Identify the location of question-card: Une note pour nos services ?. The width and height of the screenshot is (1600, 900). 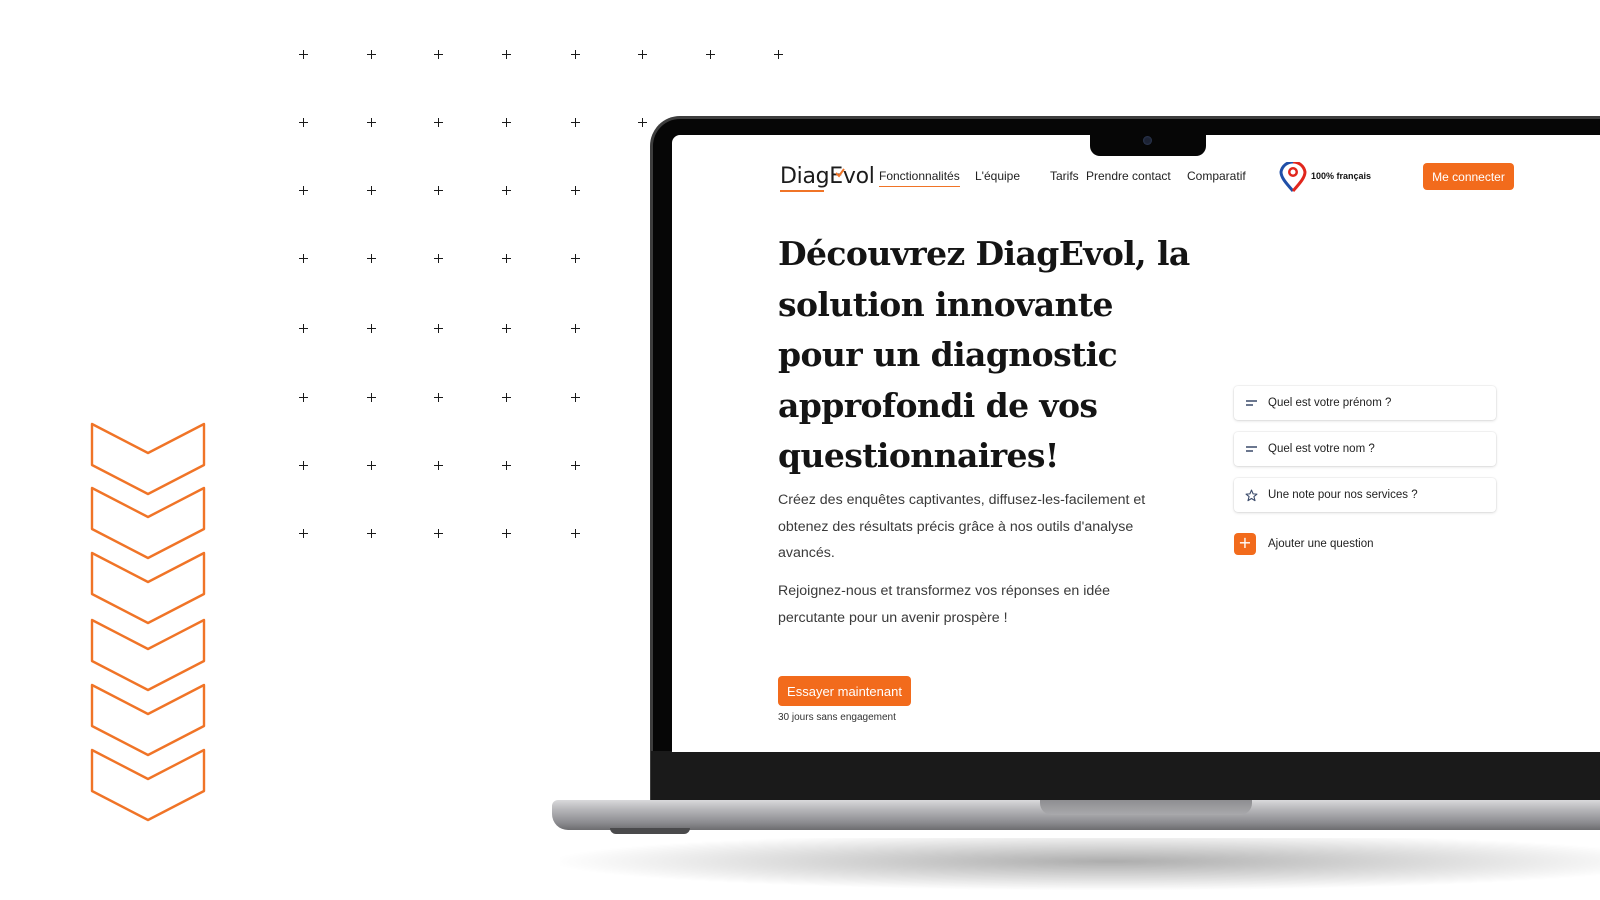
(1365, 495).